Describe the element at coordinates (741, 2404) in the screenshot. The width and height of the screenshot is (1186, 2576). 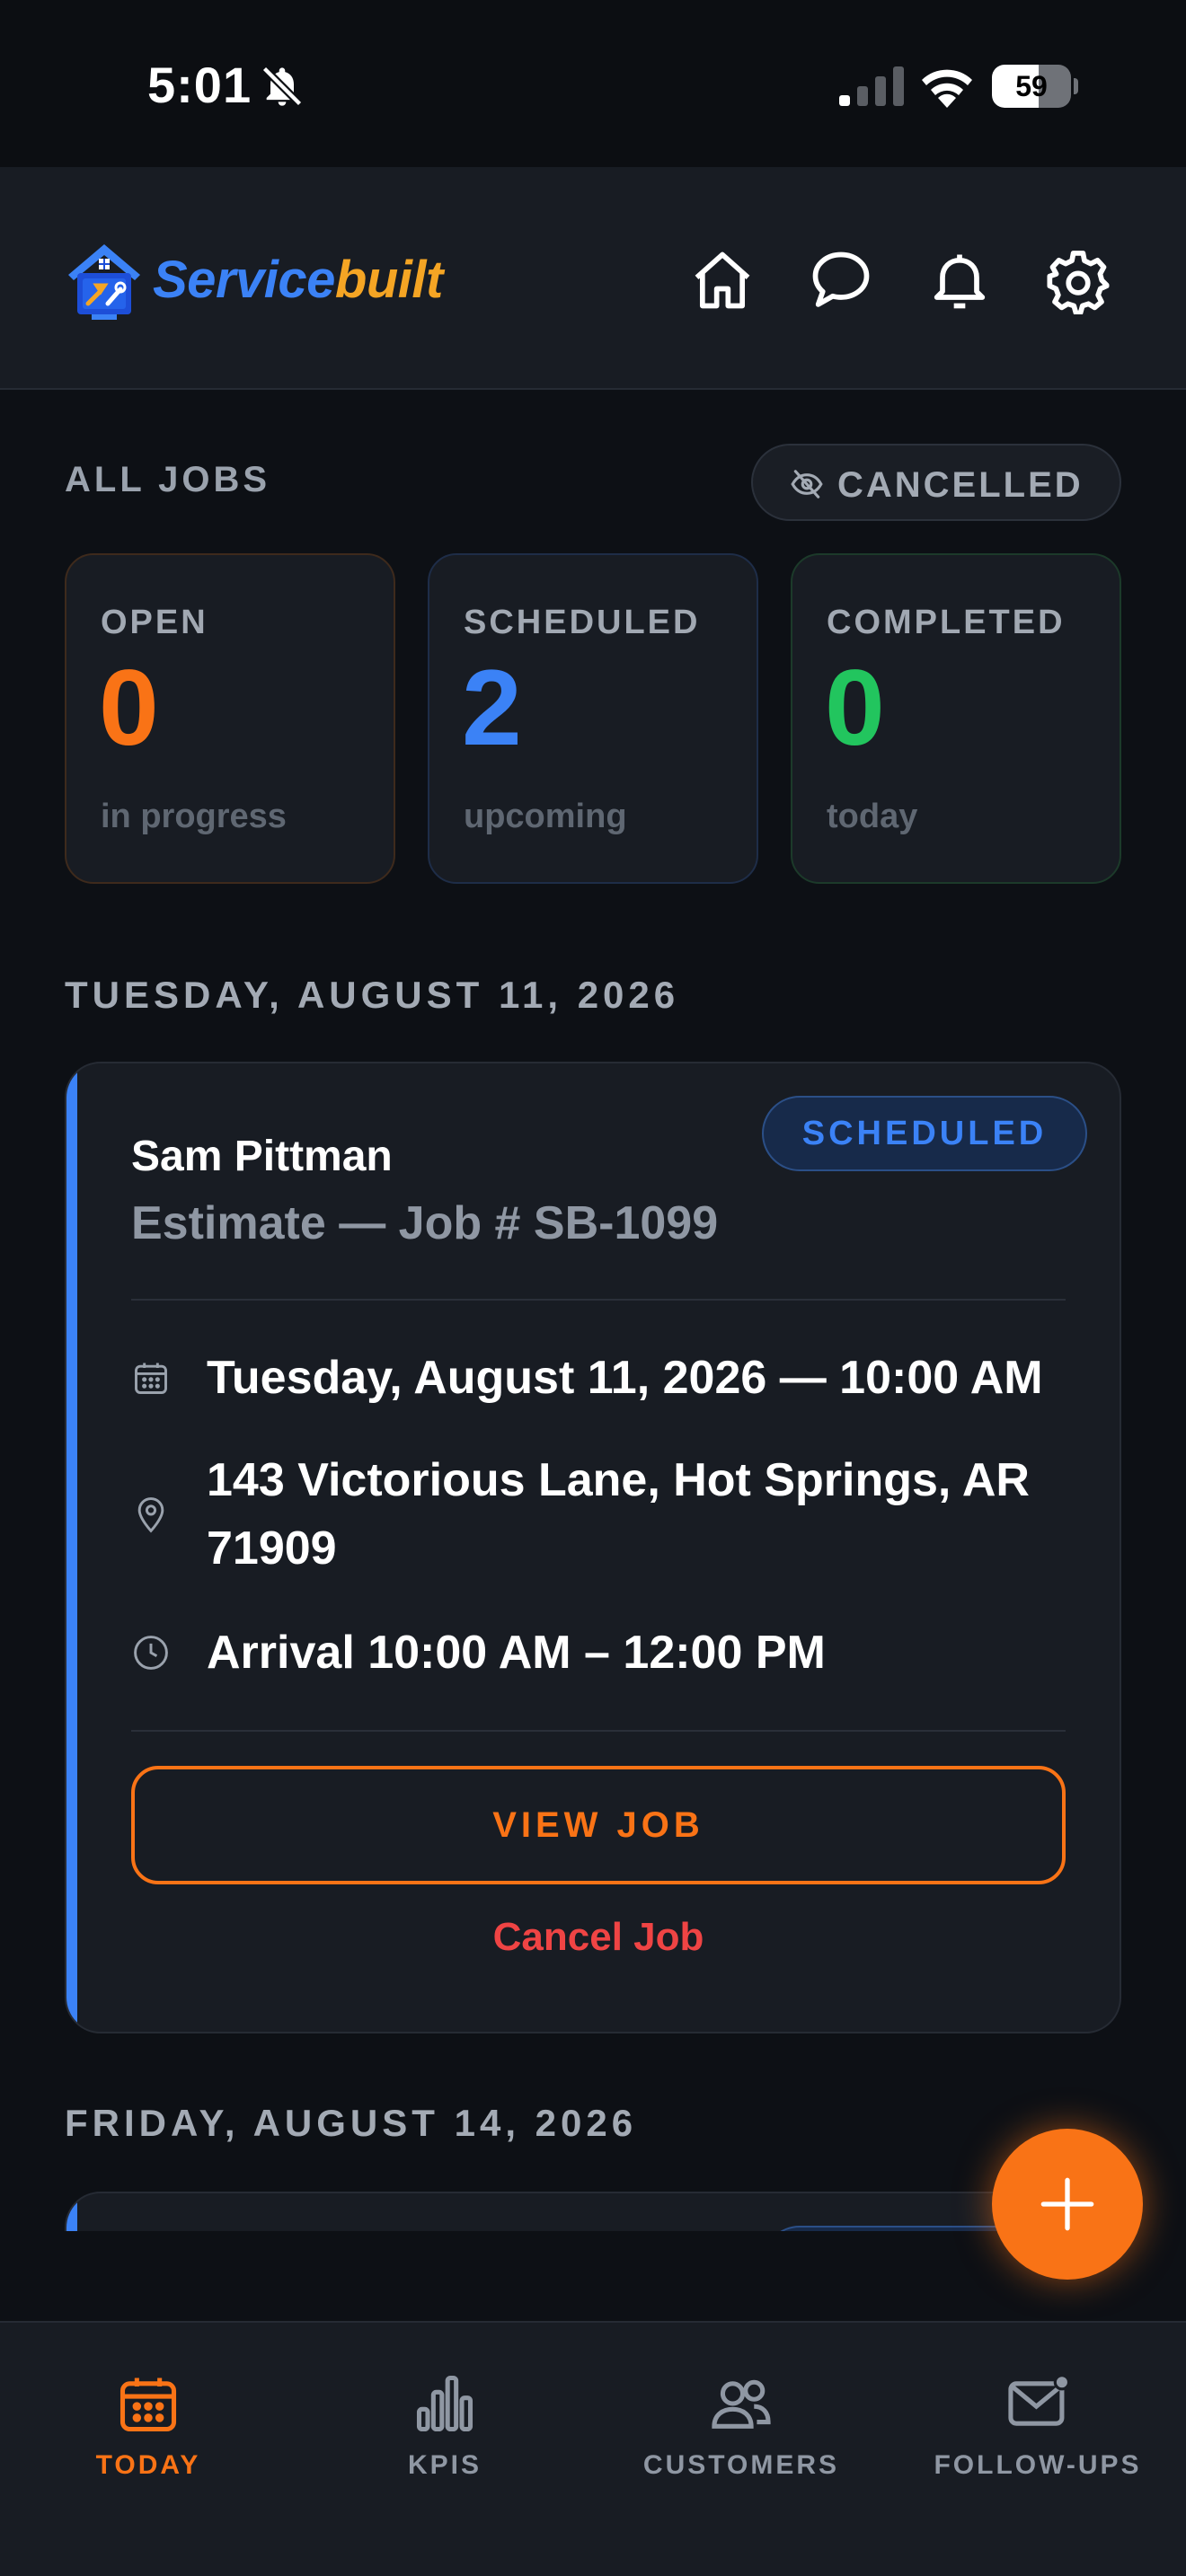
I see `users-icon` at that location.